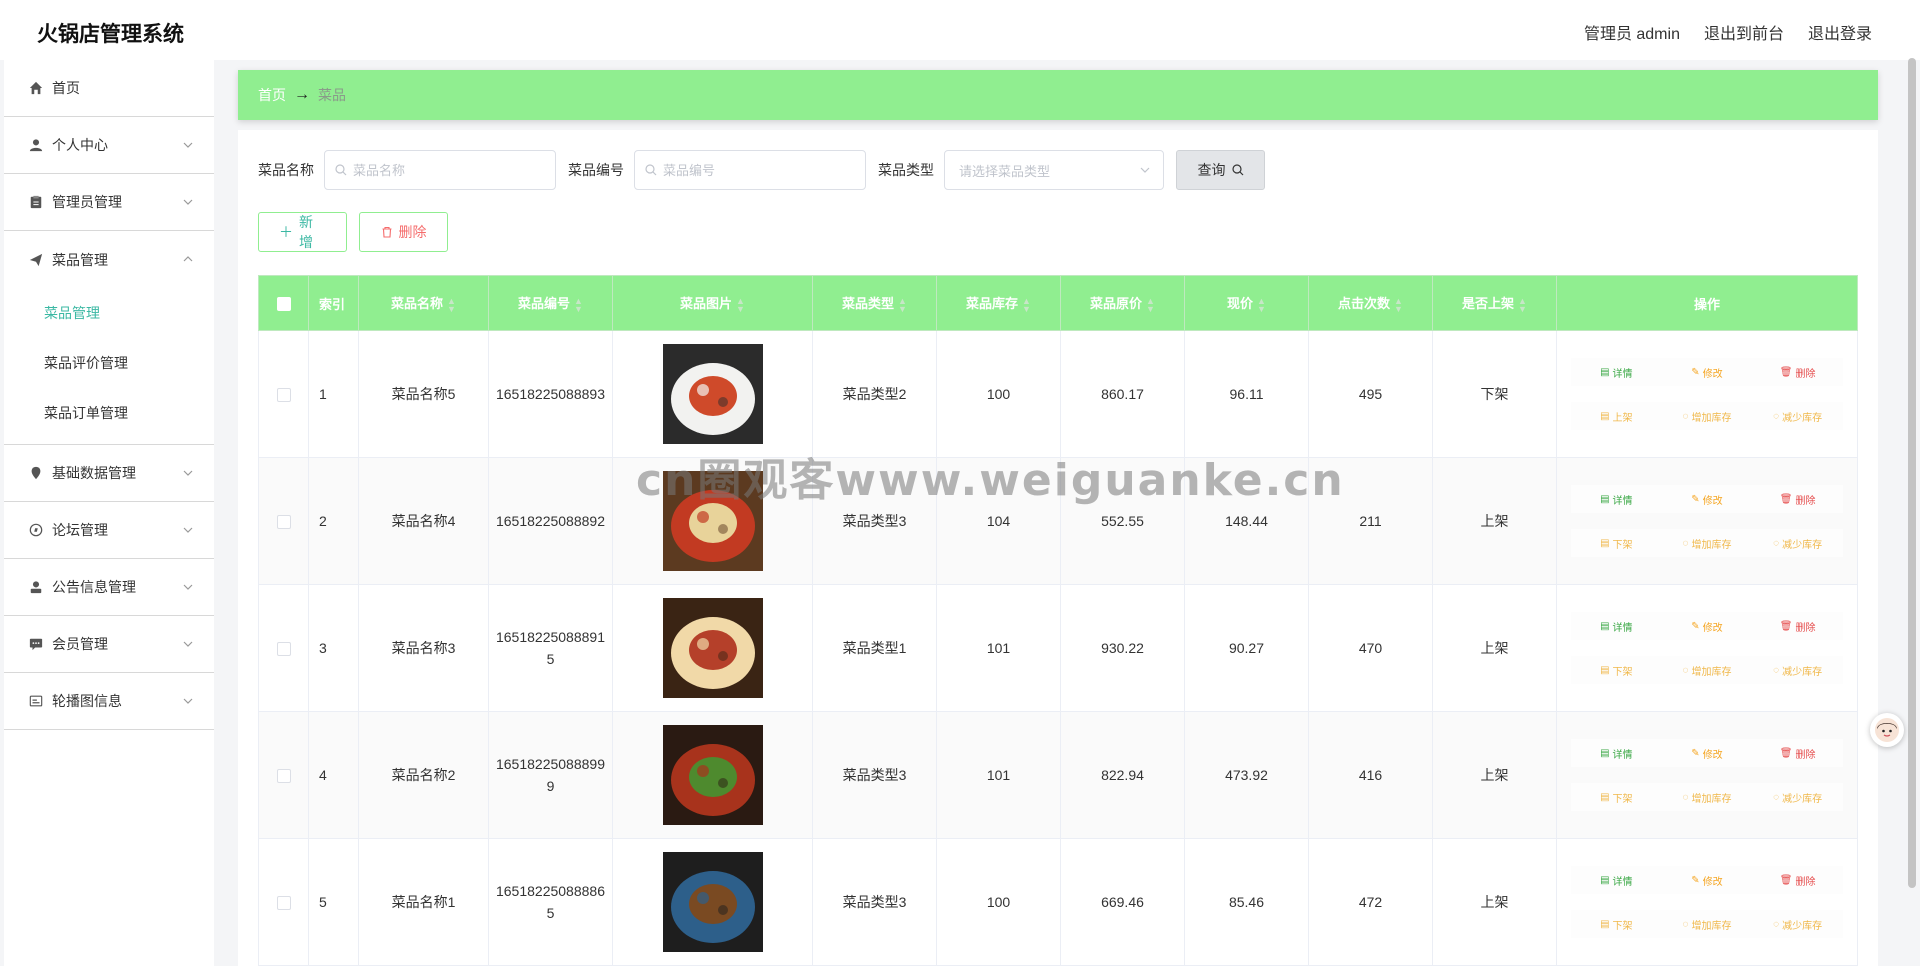  What do you see at coordinates (109, 88) in the screenshot?
I see `sidebar-item-home: 首页` at bounding box center [109, 88].